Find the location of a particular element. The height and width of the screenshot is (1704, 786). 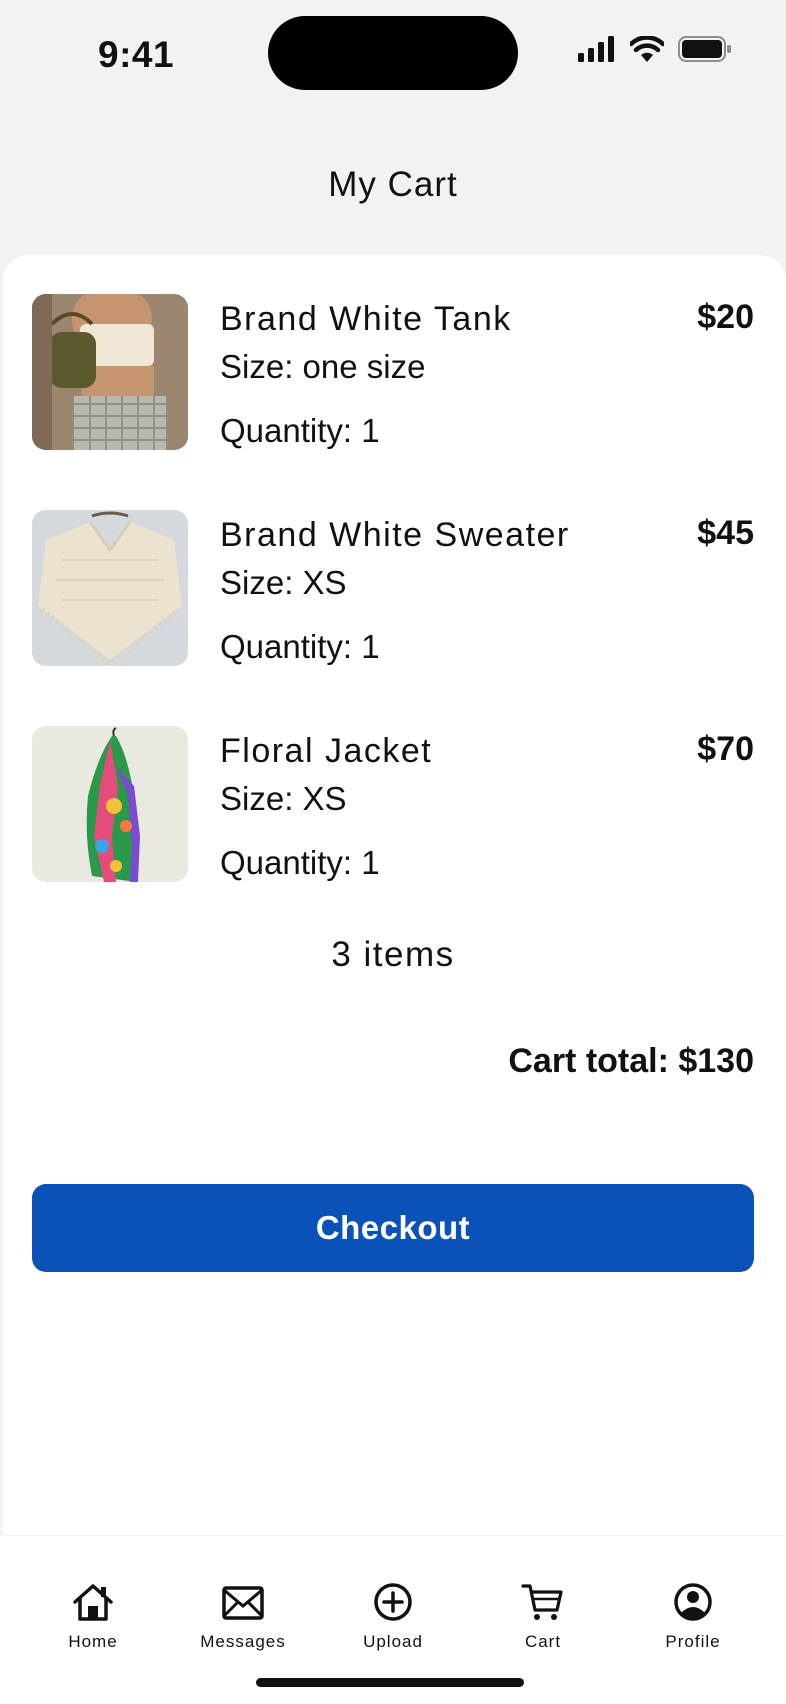

wifi-icon is located at coordinates (647, 49).